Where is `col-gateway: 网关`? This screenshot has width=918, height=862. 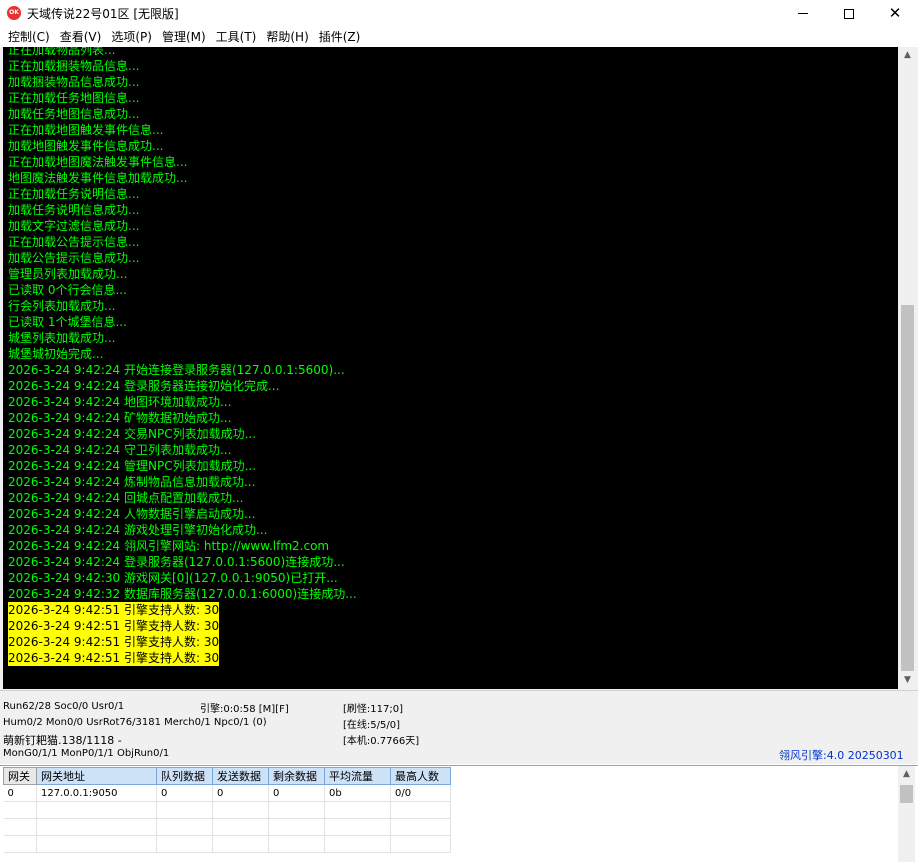
col-gateway: 网关 is located at coordinates (20, 776).